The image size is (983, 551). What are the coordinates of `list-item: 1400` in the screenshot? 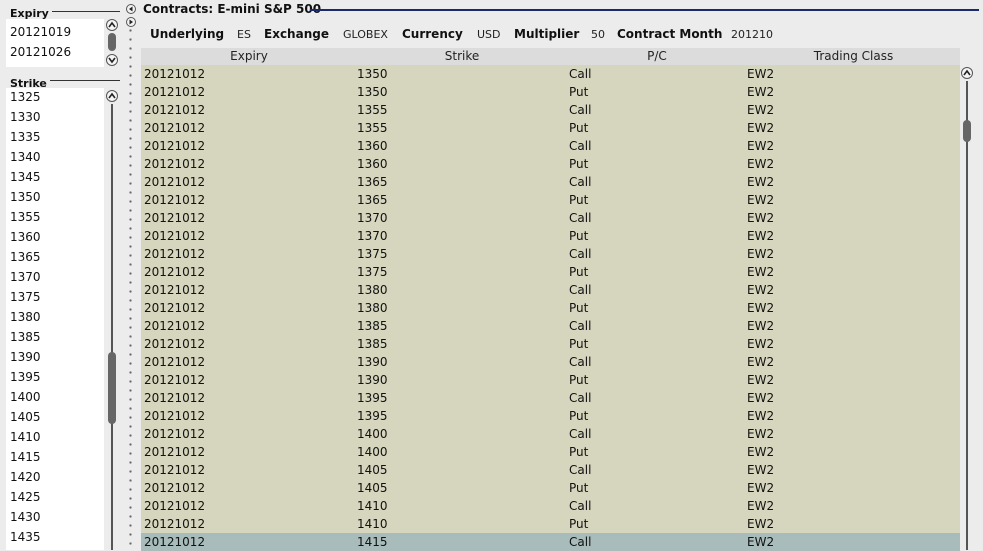 It's located at (25, 397).